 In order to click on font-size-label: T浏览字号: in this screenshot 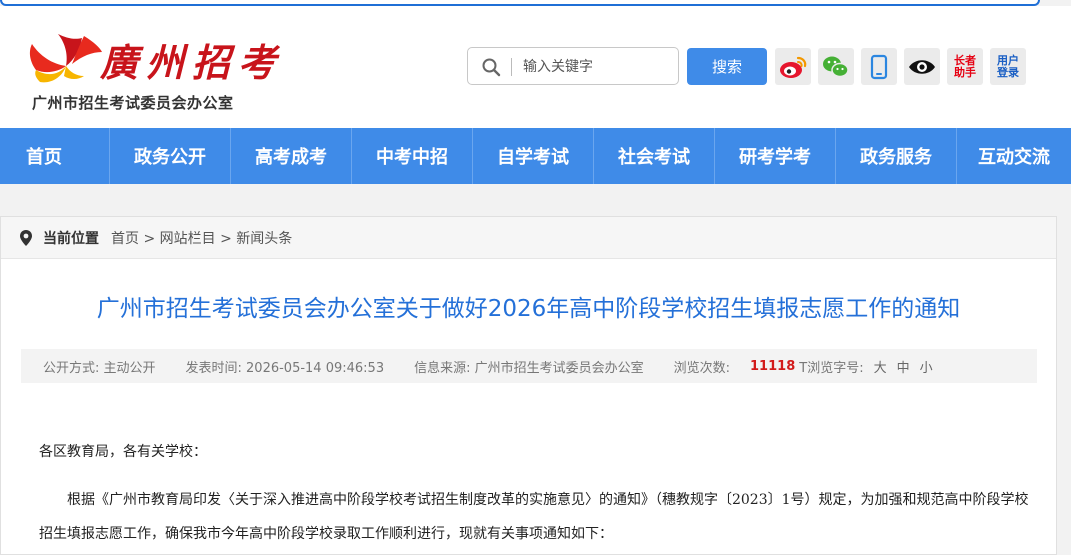, I will do `click(831, 368)`.